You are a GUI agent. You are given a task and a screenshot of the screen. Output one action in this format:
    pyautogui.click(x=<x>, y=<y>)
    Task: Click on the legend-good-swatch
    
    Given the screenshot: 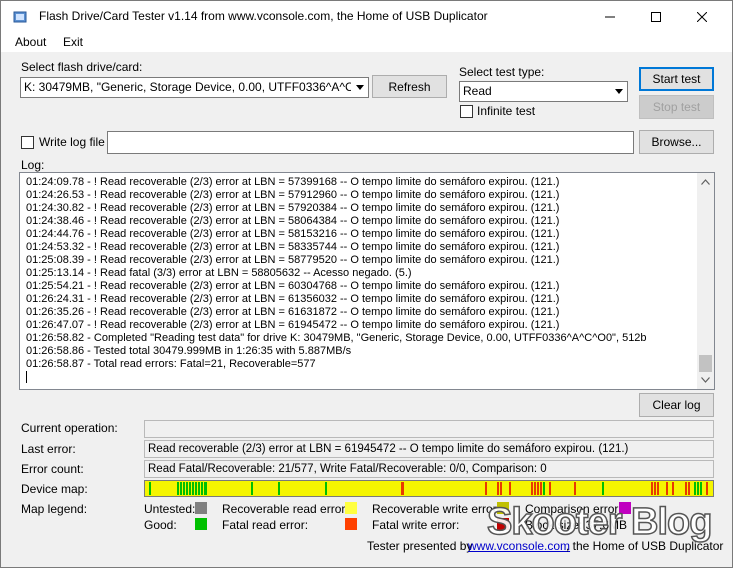 What is the action you would take?
    pyautogui.click(x=201, y=524)
    